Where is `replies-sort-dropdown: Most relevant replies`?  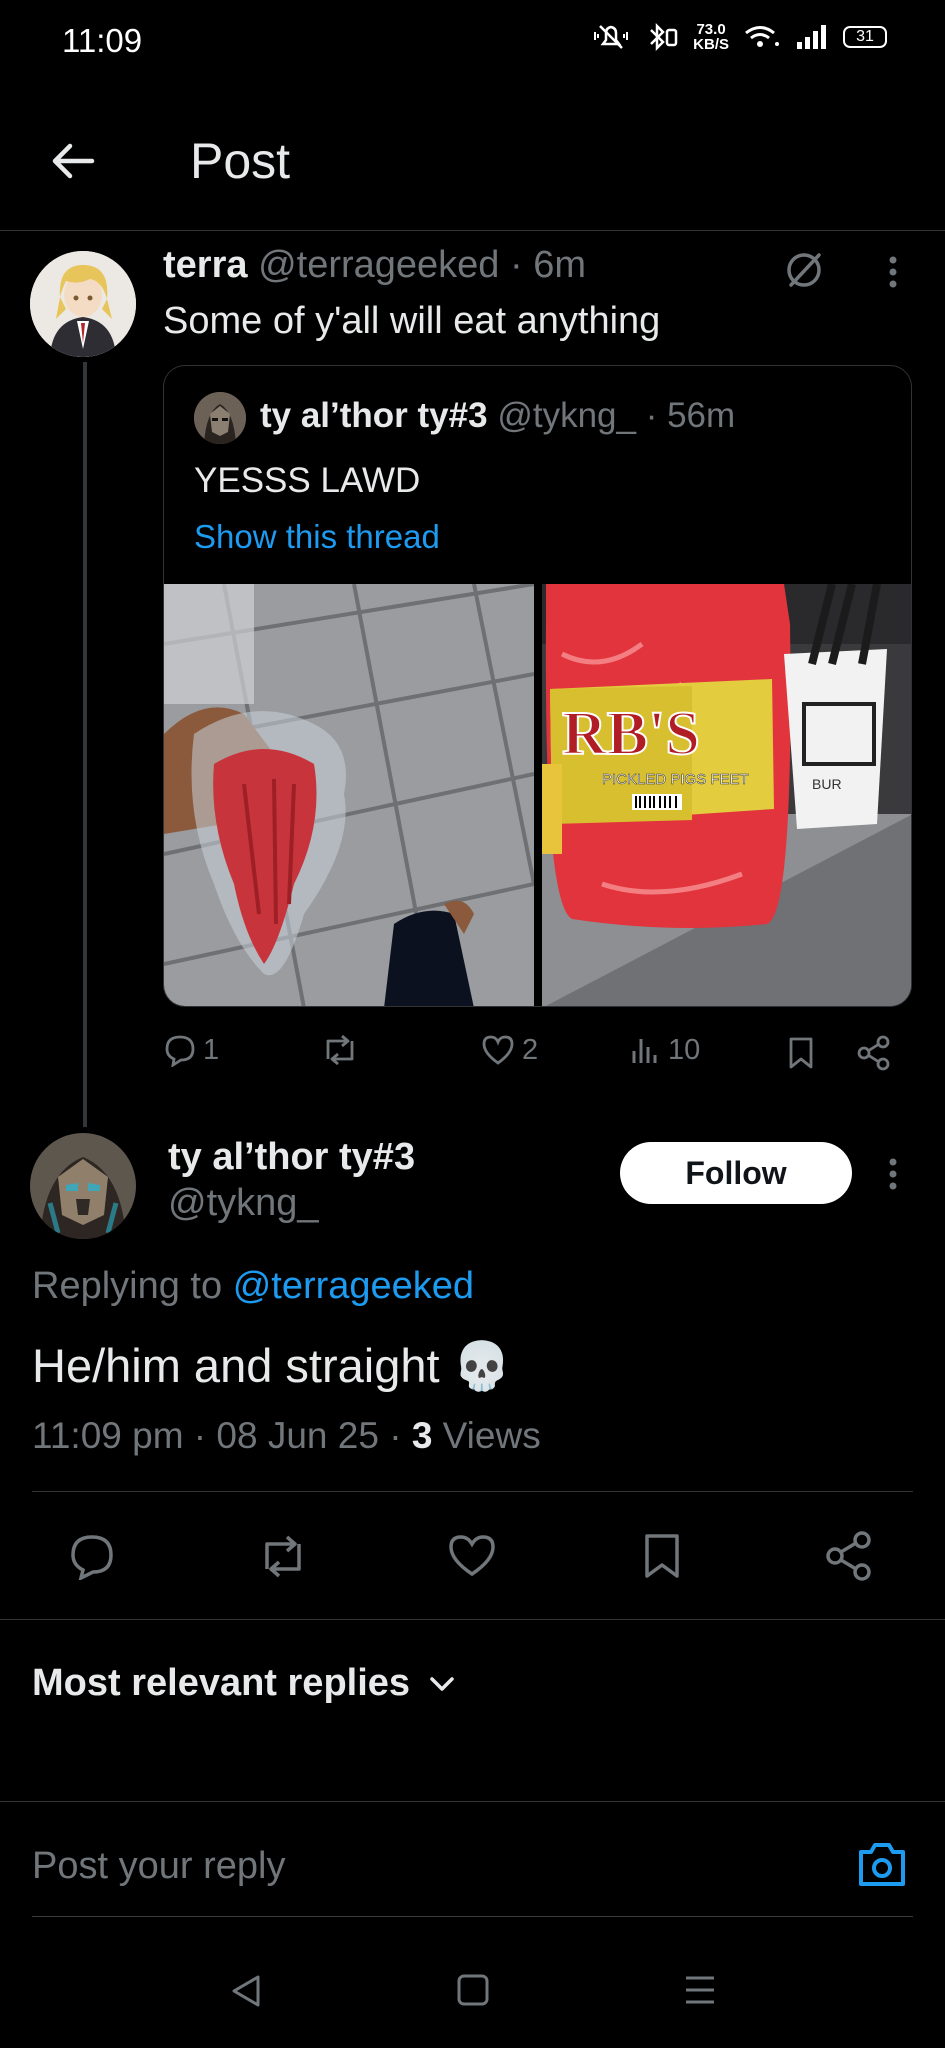
replies-sort-dropdown: Most relevant replies is located at coordinates (244, 1683).